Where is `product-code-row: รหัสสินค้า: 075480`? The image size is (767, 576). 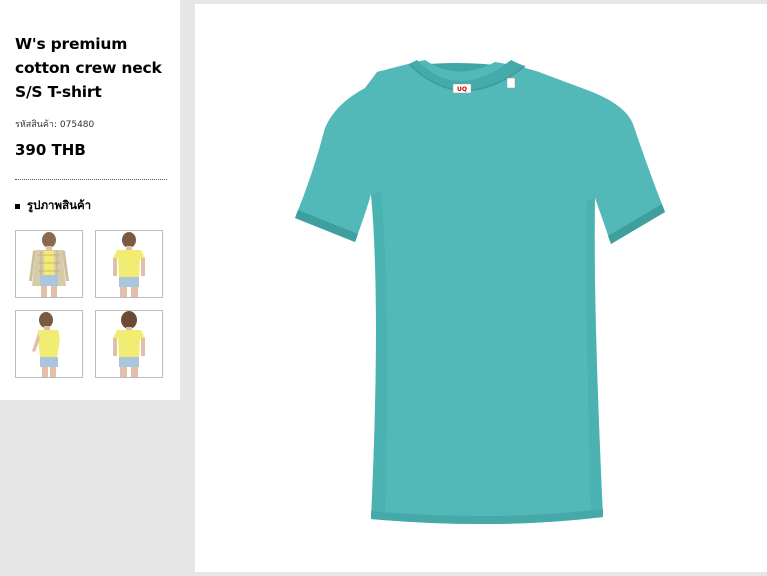
product-code-row: รหัสสินค้า: 075480 is located at coordinates (54, 124).